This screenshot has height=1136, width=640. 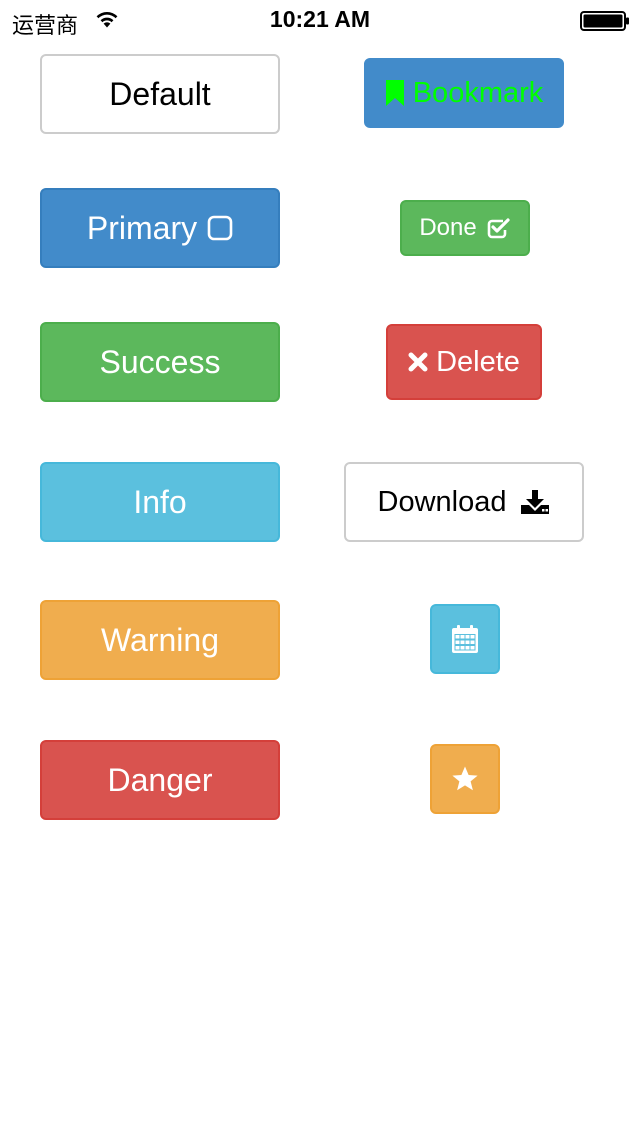 I want to click on status-bar: 运营商 10:21 AM, so click(x=320, y=20).